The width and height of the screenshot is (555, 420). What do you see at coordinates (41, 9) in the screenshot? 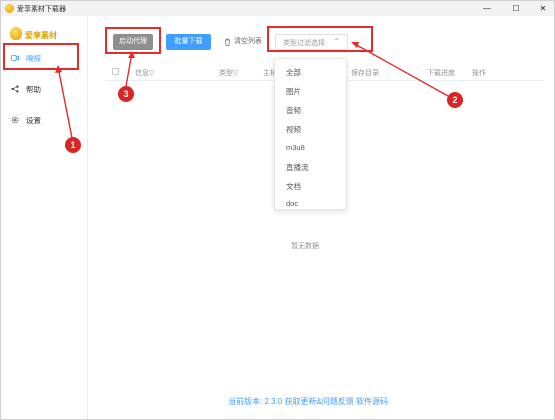
I see `window-title: 爱享素材下载器` at bounding box center [41, 9].